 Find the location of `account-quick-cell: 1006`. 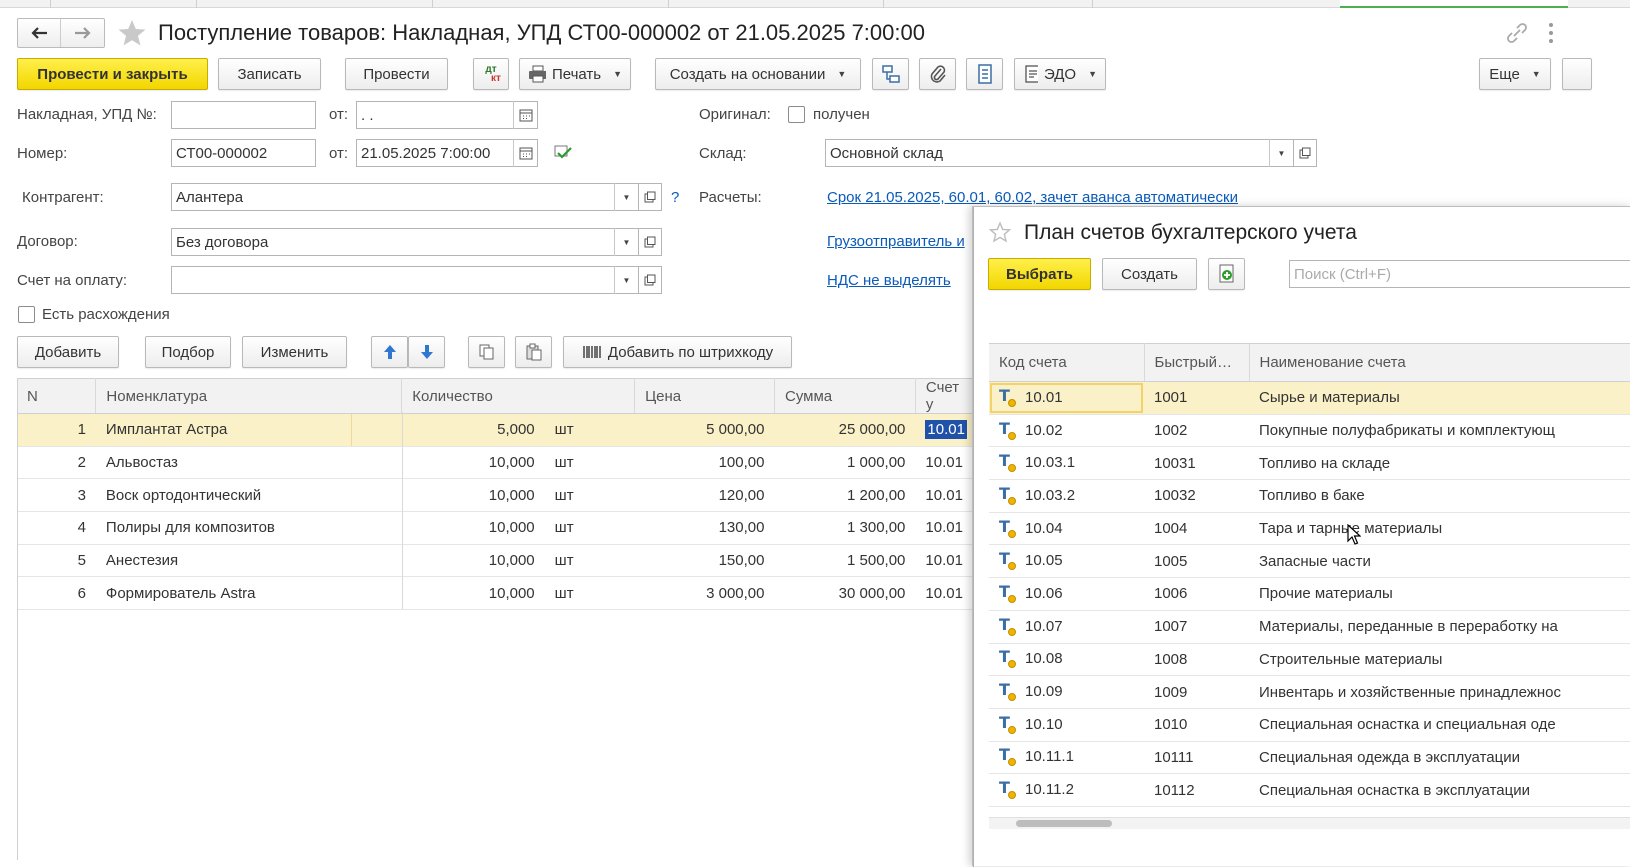

account-quick-cell: 1006 is located at coordinates (1196, 594).